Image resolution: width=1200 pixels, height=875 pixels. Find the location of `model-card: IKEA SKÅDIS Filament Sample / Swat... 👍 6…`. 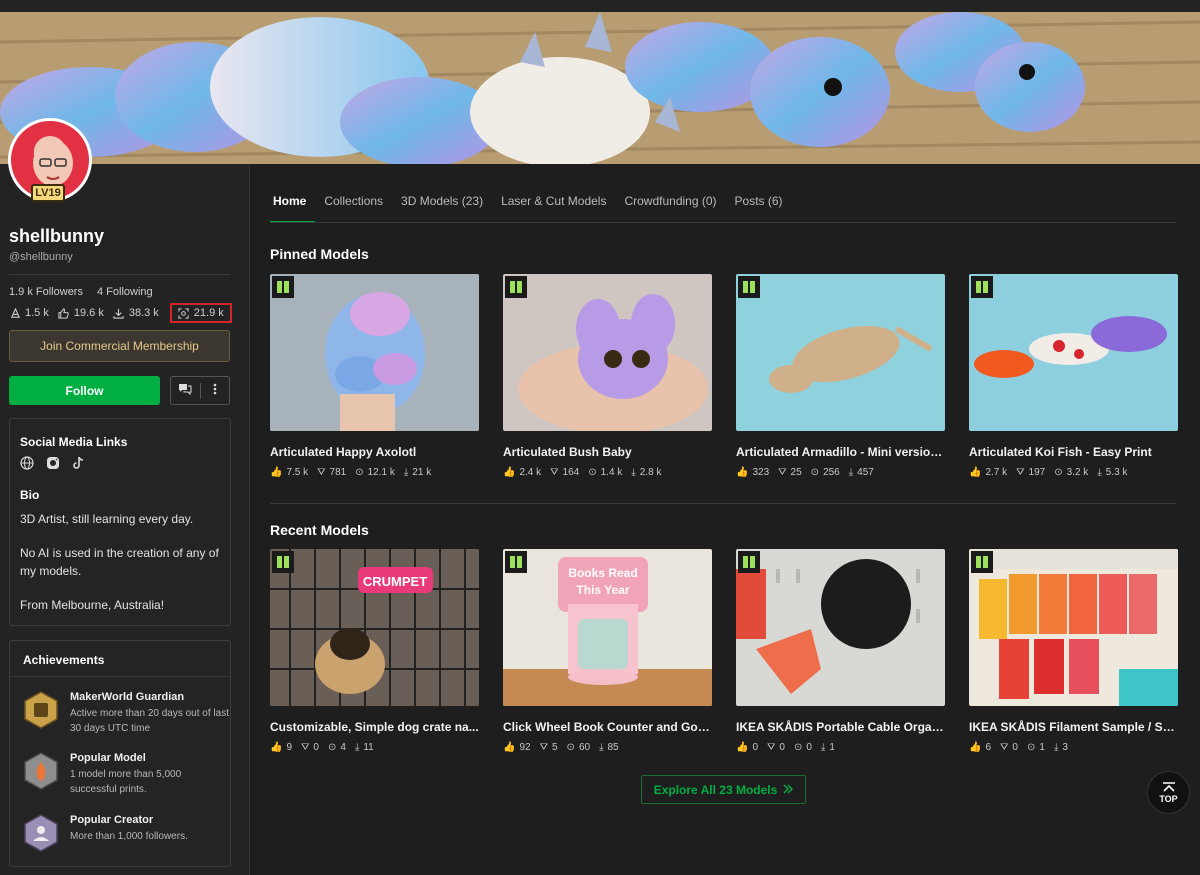

model-card: IKEA SKÅDIS Filament Sample / Swat... 👍 6… is located at coordinates (1073, 651).